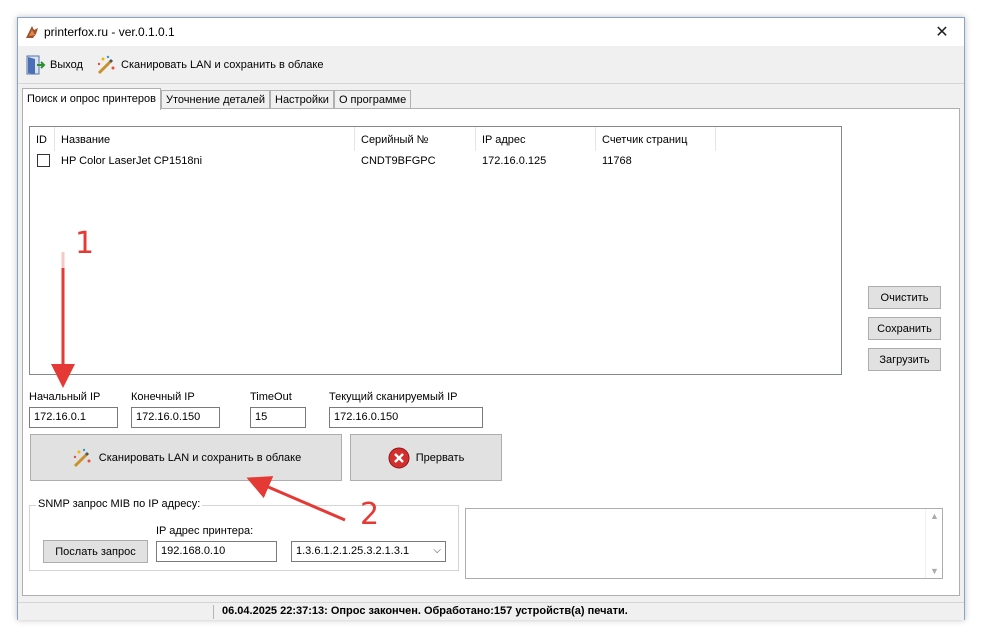 This screenshot has width=986, height=642. I want to click on annotation-number-2: 2, so click(370, 514).